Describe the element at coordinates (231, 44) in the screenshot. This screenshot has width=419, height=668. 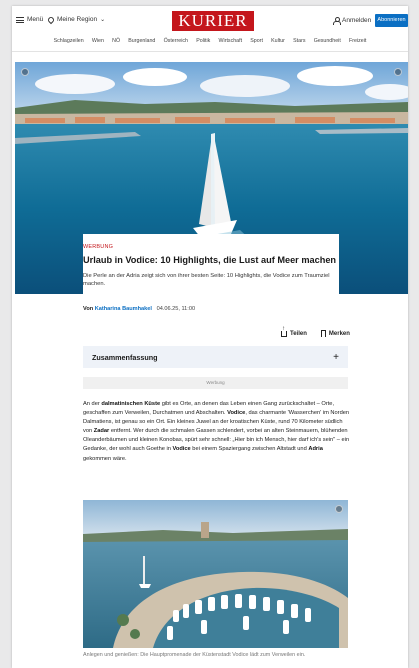
I see `nav-item: Wirtschaft` at that location.